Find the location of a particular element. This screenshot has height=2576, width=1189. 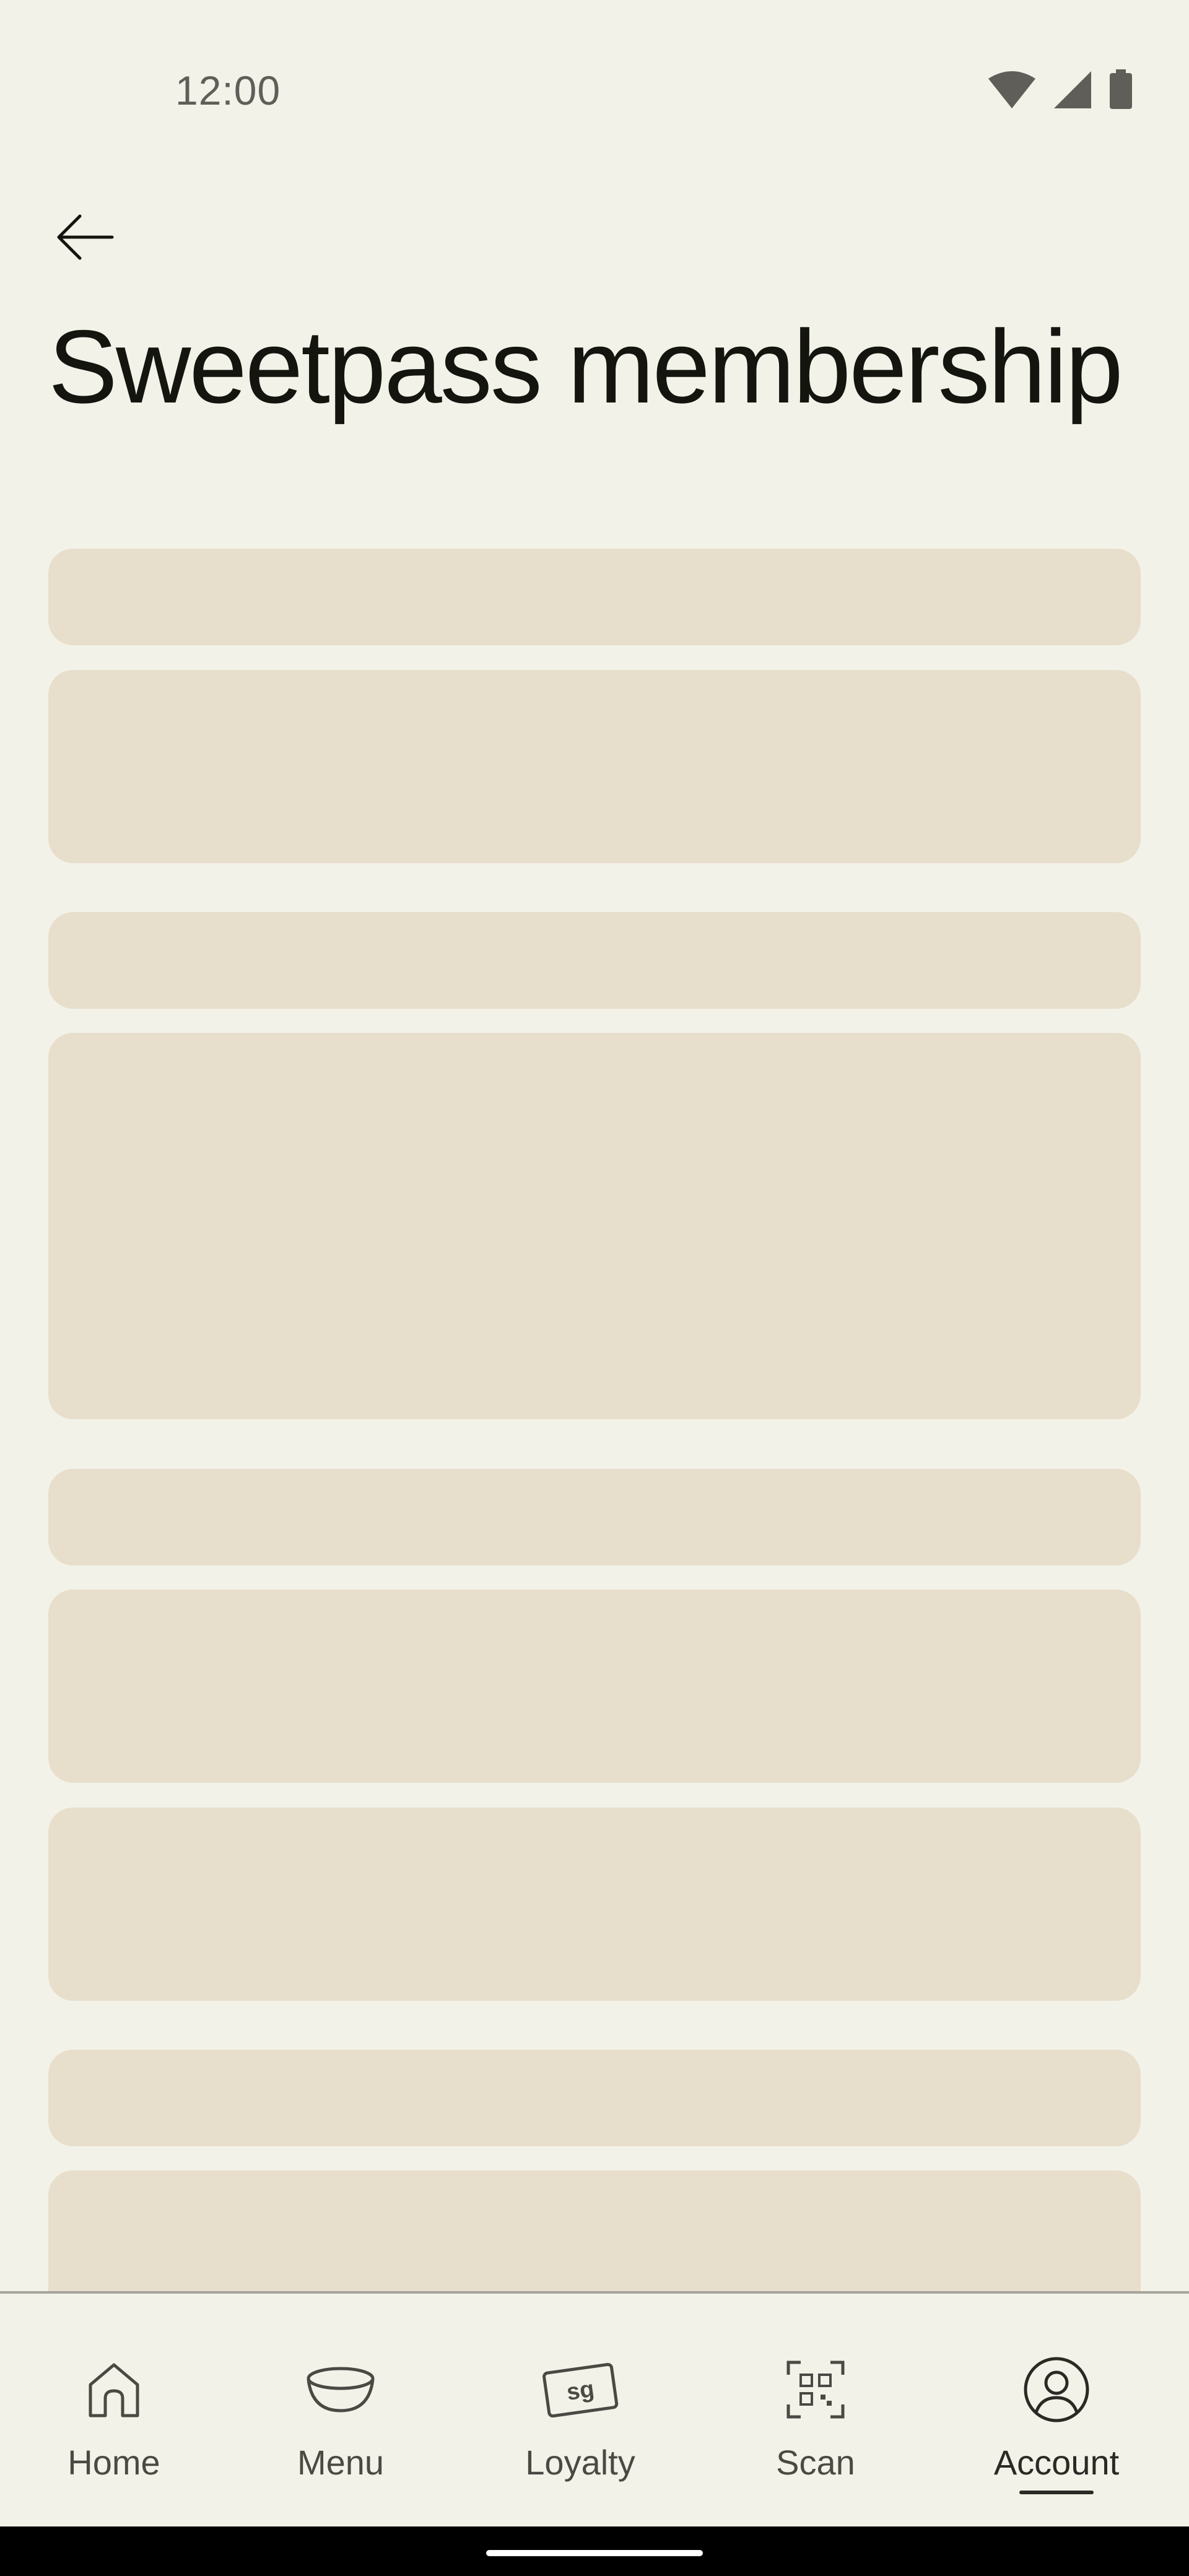

svg-text: sg is located at coordinates (580, 2391).